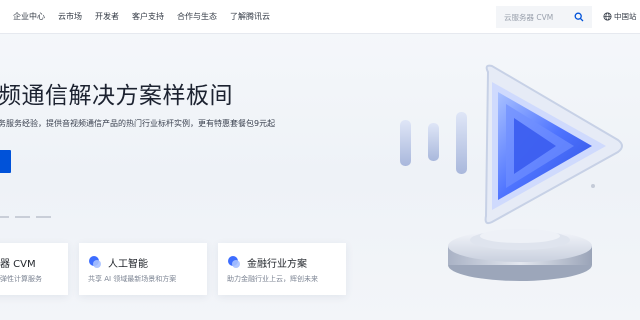 The image size is (640, 320). What do you see at coordinates (579, 17) in the screenshot?
I see `search-icon` at bounding box center [579, 17].